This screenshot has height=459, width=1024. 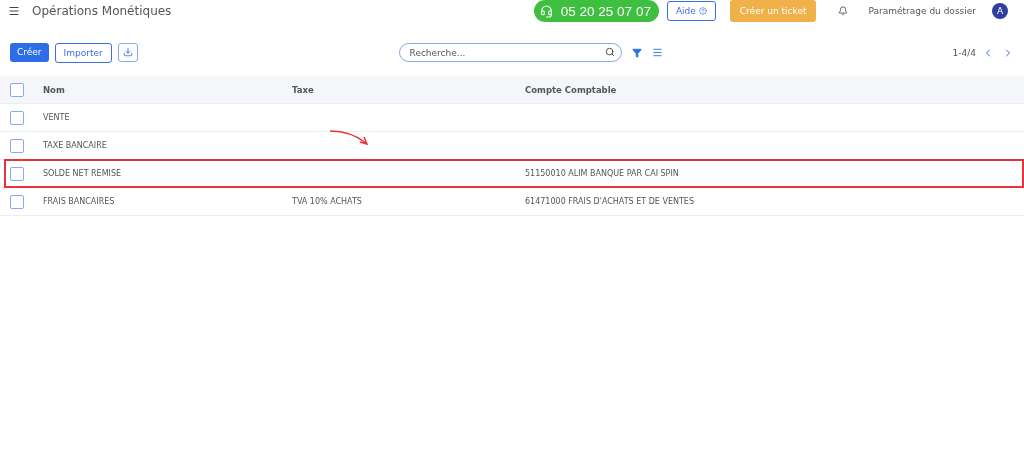 What do you see at coordinates (964, 52) in the screenshot?
I see `pager-text: 1-4/4` at bounding box center [964, 52].